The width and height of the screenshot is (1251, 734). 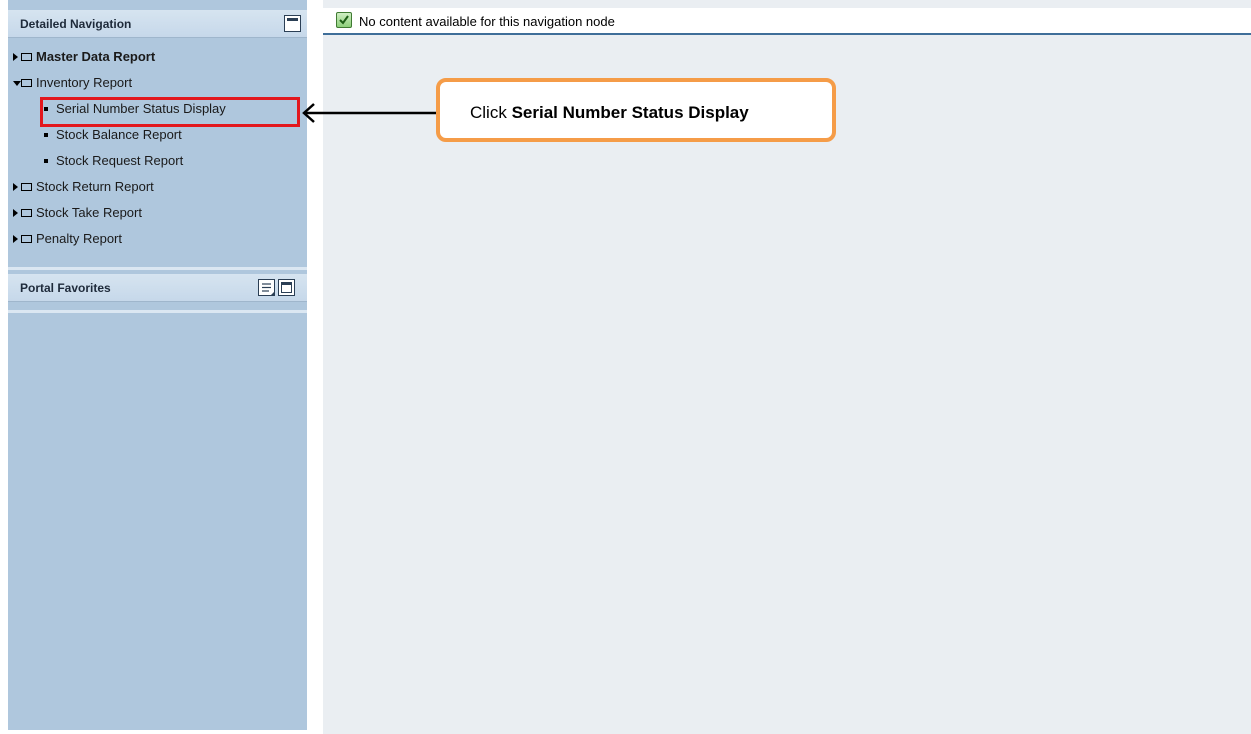 I want to click on tree-item-stock-request-report: Stock Request Report, so click(x=157, y=161).